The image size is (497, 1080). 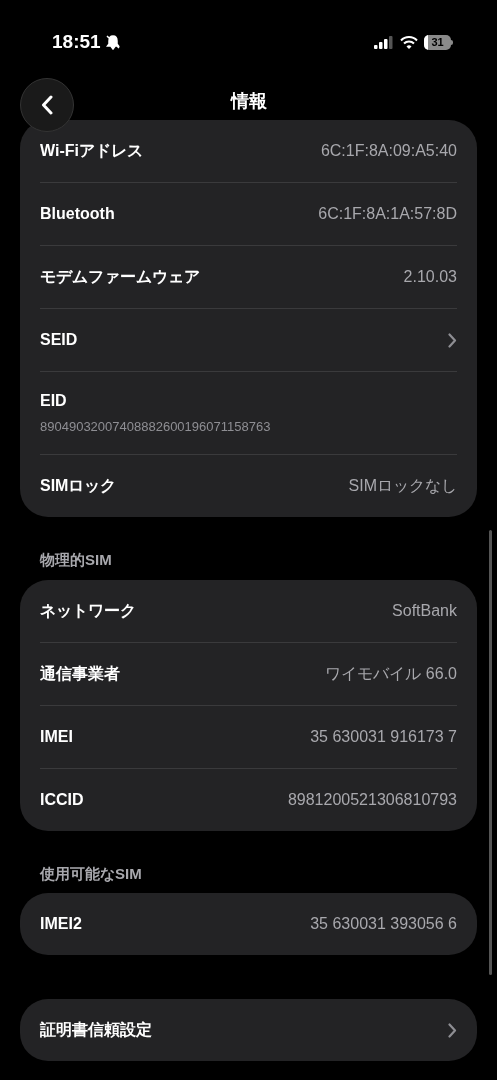 What do you see at coordinates (76, 41) in the screenshot?
I see `status-time: 18:51` at bounding box center [76, 41].